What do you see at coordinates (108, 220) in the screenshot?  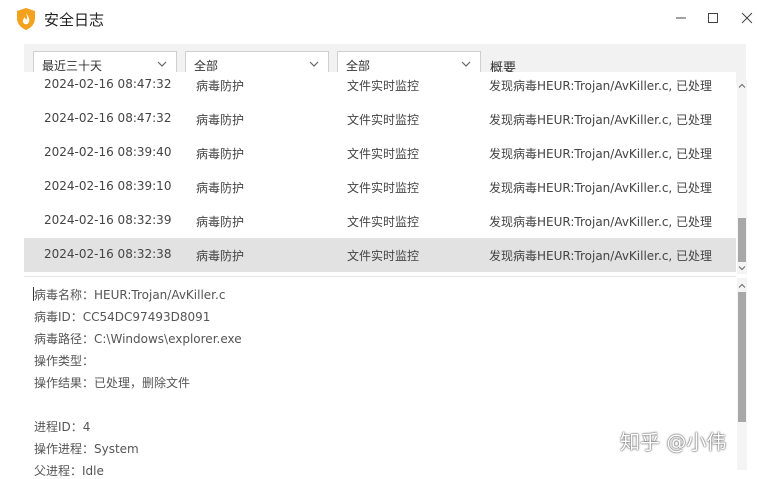 I see `log-time: 2024-02-16 08:32:39` at bounding box center [108, 220].